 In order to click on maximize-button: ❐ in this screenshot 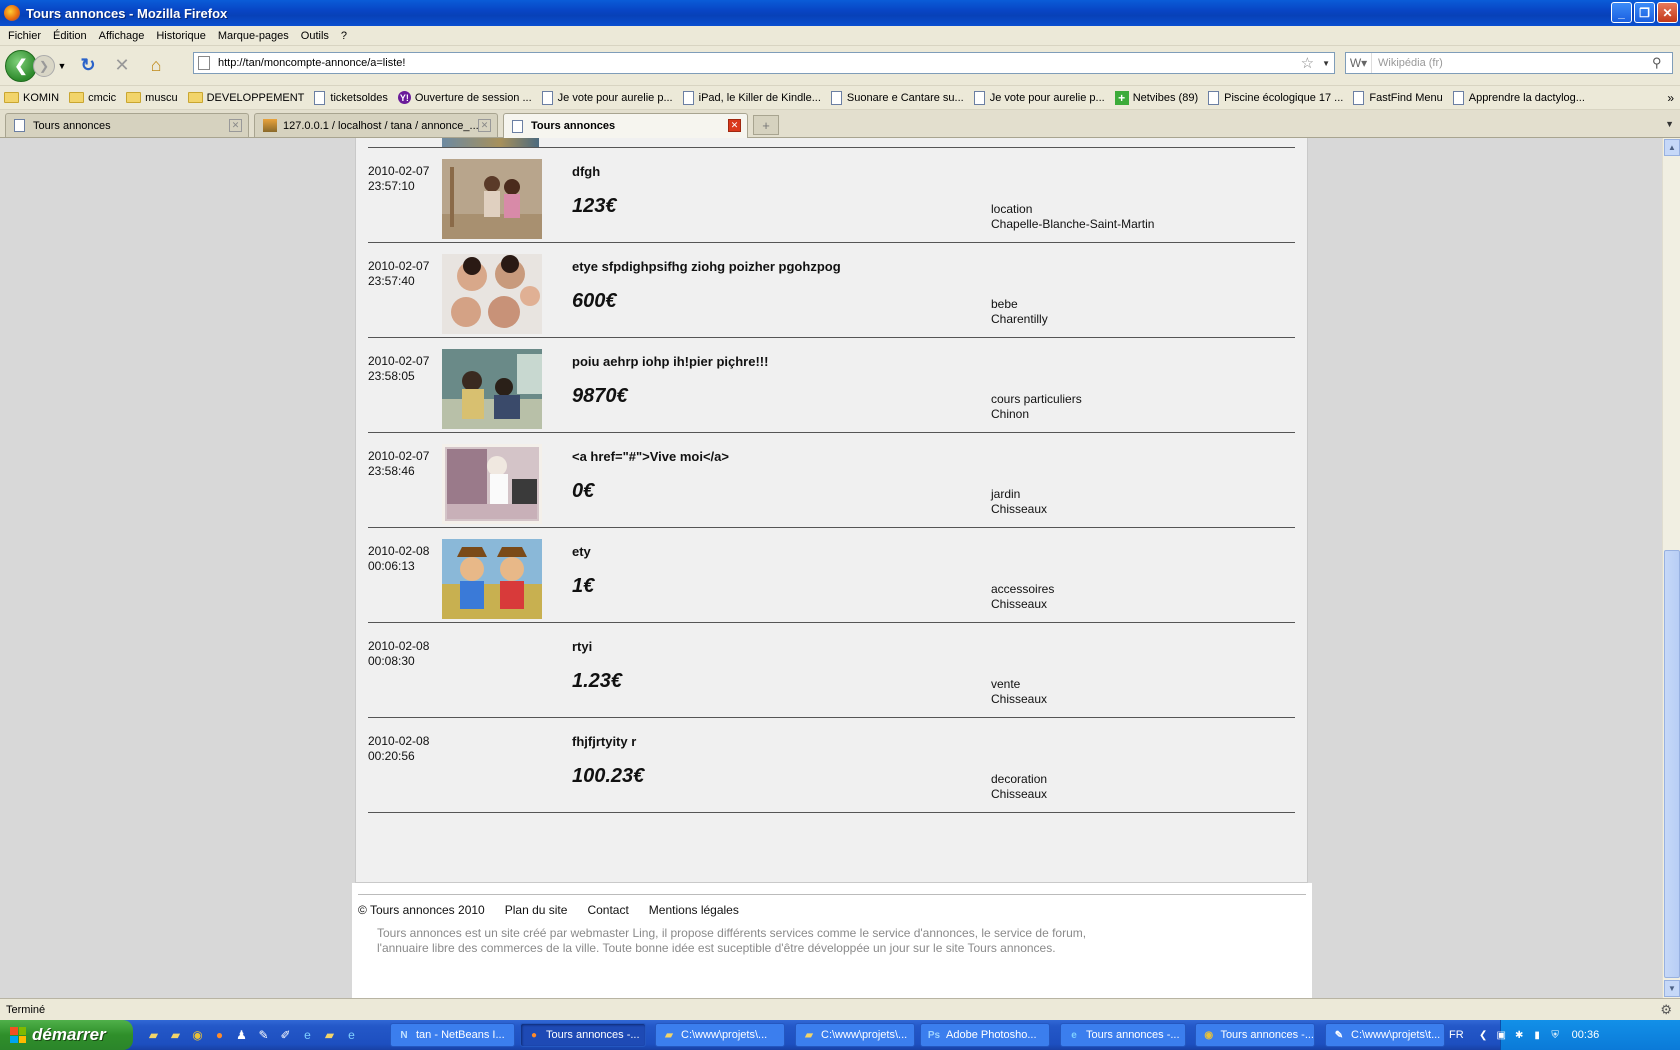, I will do `click(1644, 12)`.